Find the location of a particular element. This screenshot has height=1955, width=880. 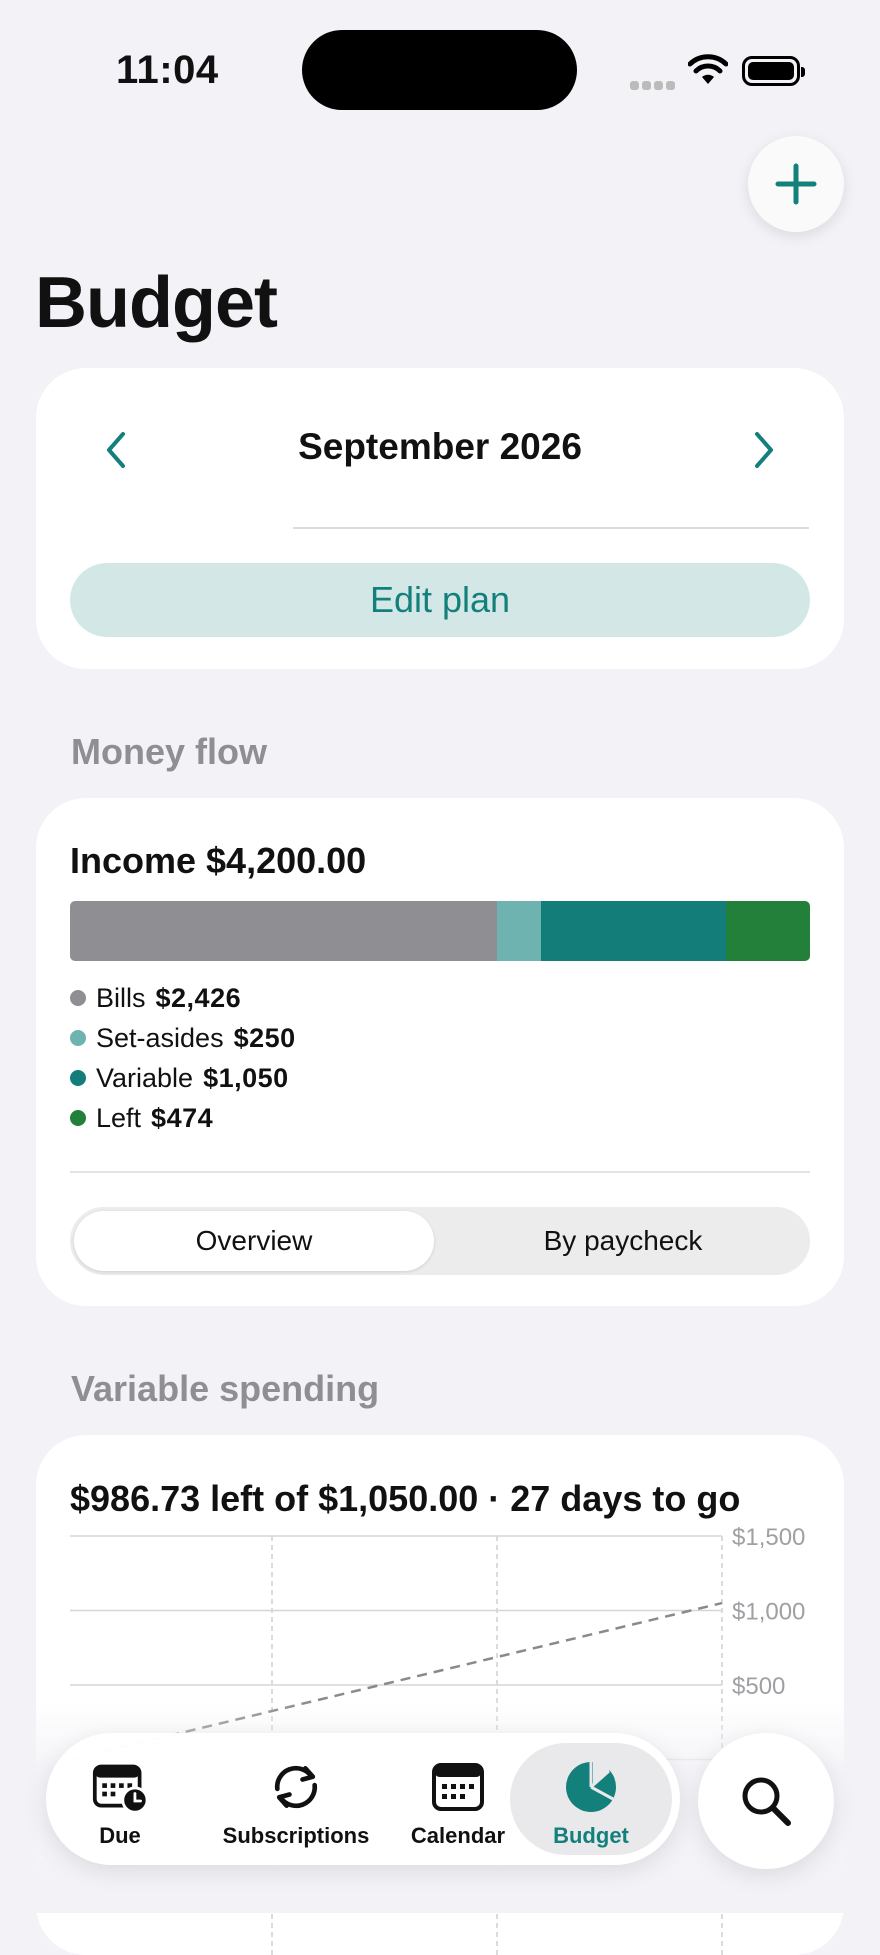

next-month-button is located at coordinates (764, 450).